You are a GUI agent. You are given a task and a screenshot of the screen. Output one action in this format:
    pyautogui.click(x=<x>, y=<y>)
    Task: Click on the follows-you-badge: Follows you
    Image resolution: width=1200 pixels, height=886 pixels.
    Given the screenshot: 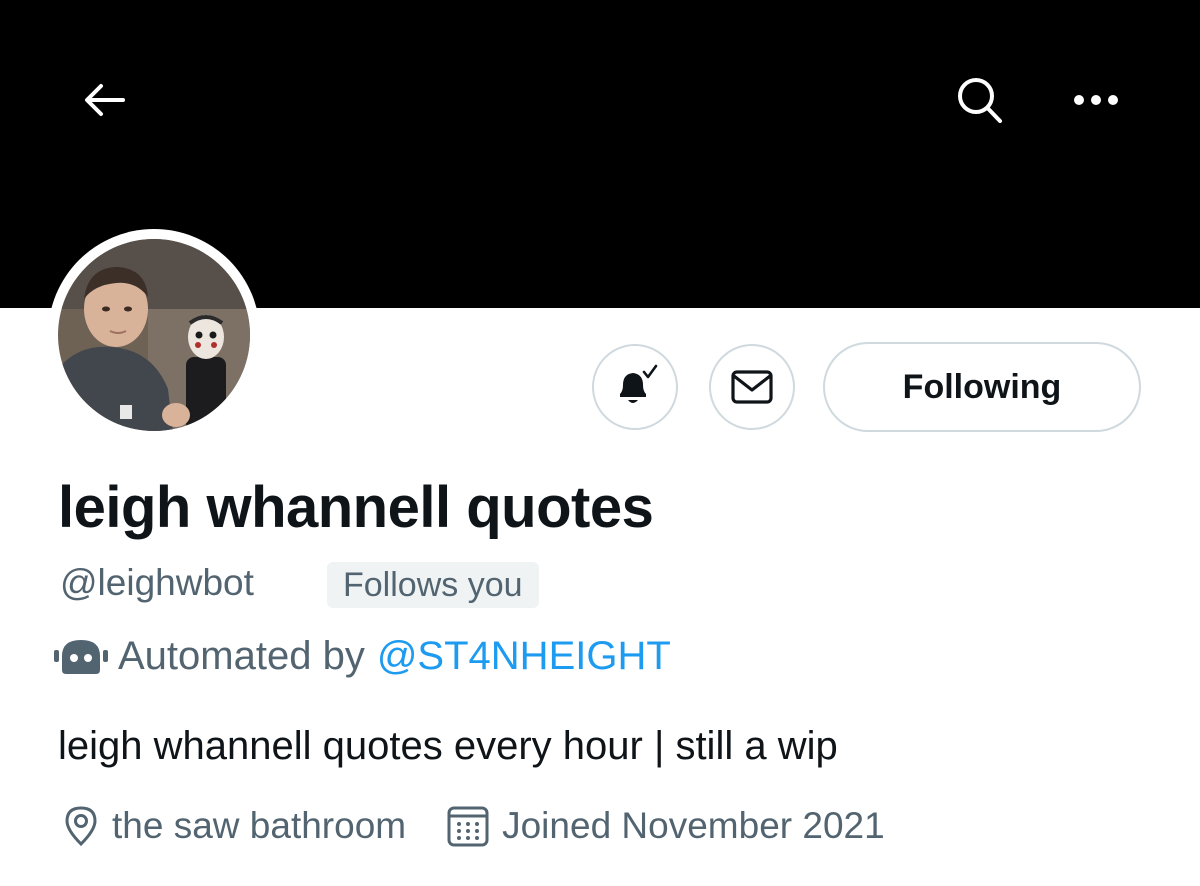 What is the action you would take?
    pyautogui.click(x=433, y=585)
    